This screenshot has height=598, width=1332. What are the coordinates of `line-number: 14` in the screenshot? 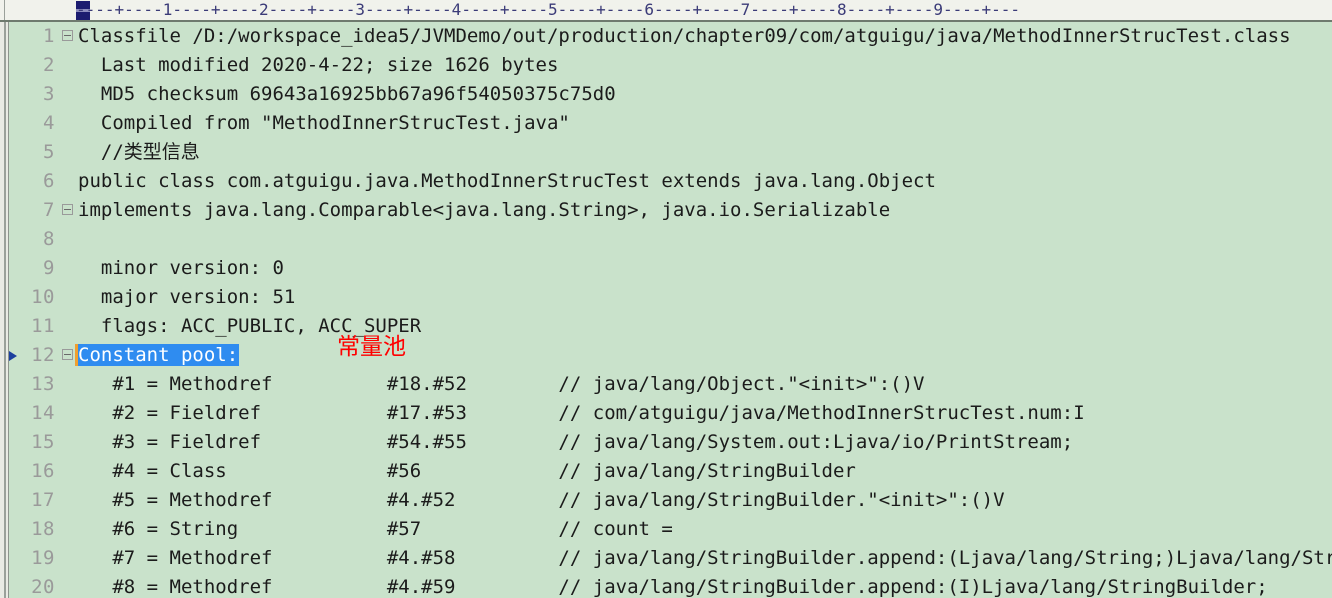 It's located at (43, 413).